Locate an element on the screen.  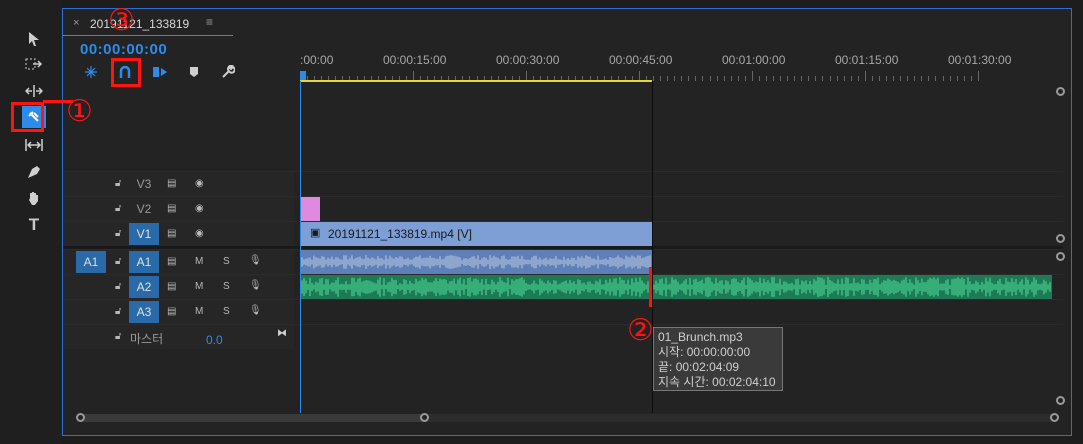
type-tool-icon: T is located at coordinates (34, 225).